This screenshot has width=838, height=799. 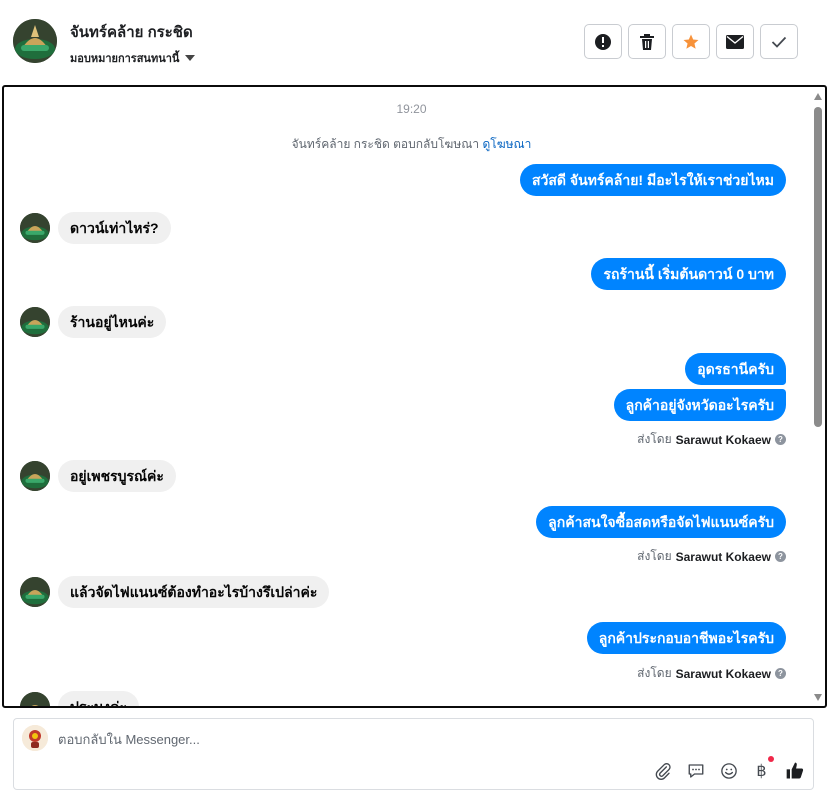 What do you see at coordinates (98, 698) in the screenshot?
I see `incoming-message: ประมงค่ะ` at bounding box center [98, 698].